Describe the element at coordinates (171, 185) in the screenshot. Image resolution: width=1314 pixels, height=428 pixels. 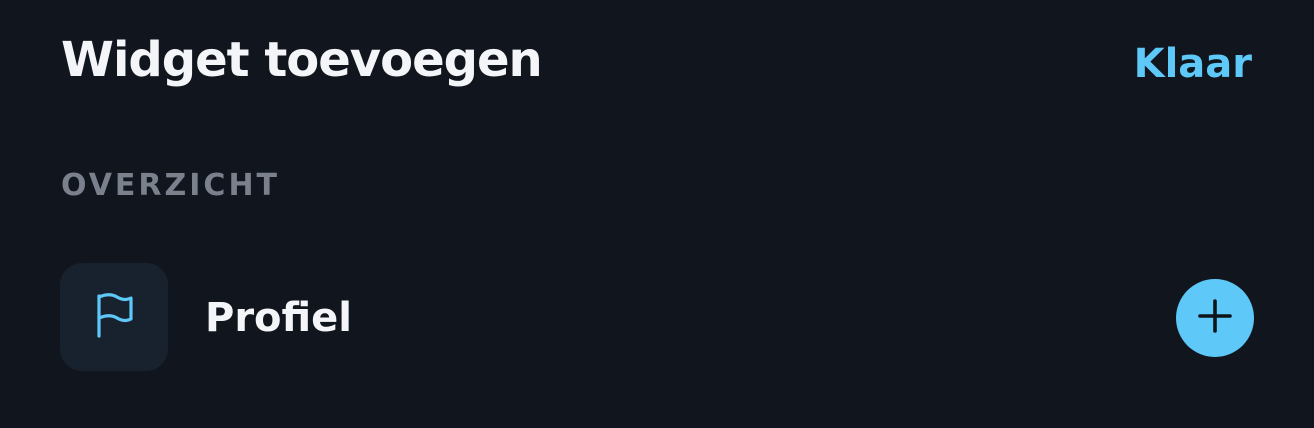
I see `section-label-overzicht: OVERZICHT` at that location.